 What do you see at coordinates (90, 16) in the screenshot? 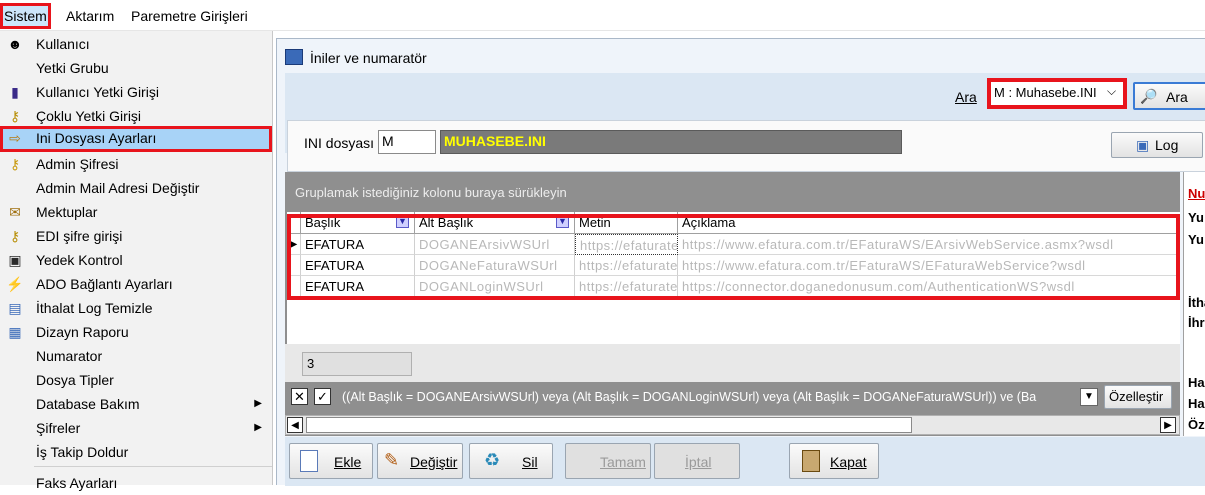
I see `menu-aktarim: Aktarım` at bounding box center [90, 16].